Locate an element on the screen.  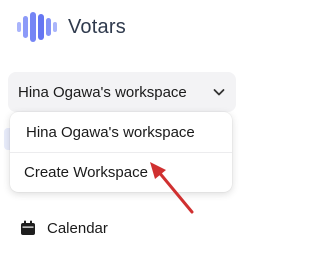
logo-waveform-icon is located at coordinates (37, 27).